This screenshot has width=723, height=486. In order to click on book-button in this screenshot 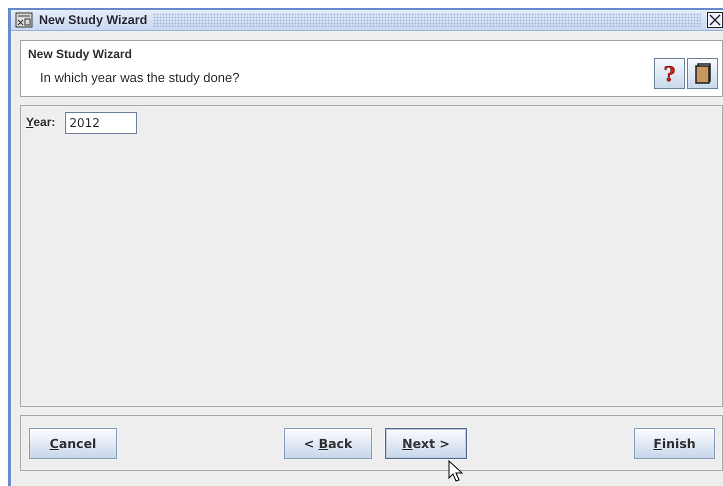, I will do `click(702, 73)`.